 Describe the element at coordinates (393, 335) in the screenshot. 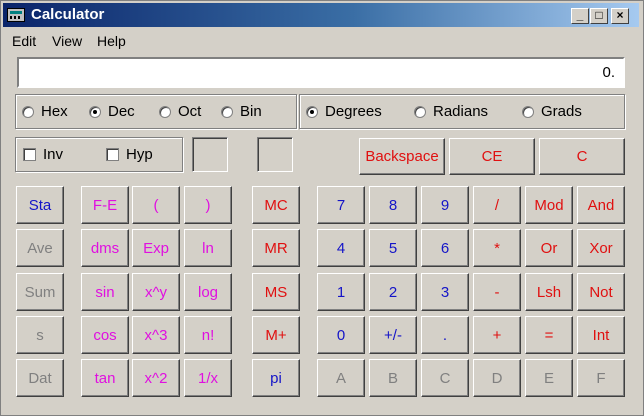

I see `key-sign-button: +/-` at that location.